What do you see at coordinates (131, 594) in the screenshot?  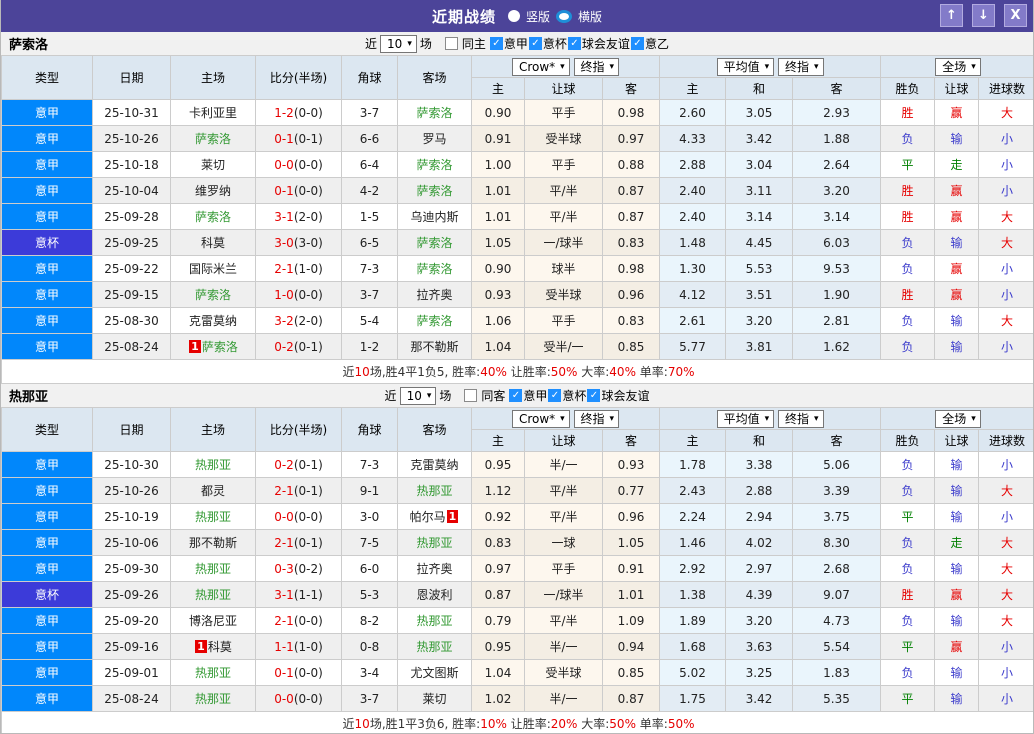 I see `match-date-cell: 25-09-26` at bounding box center [131, 594].